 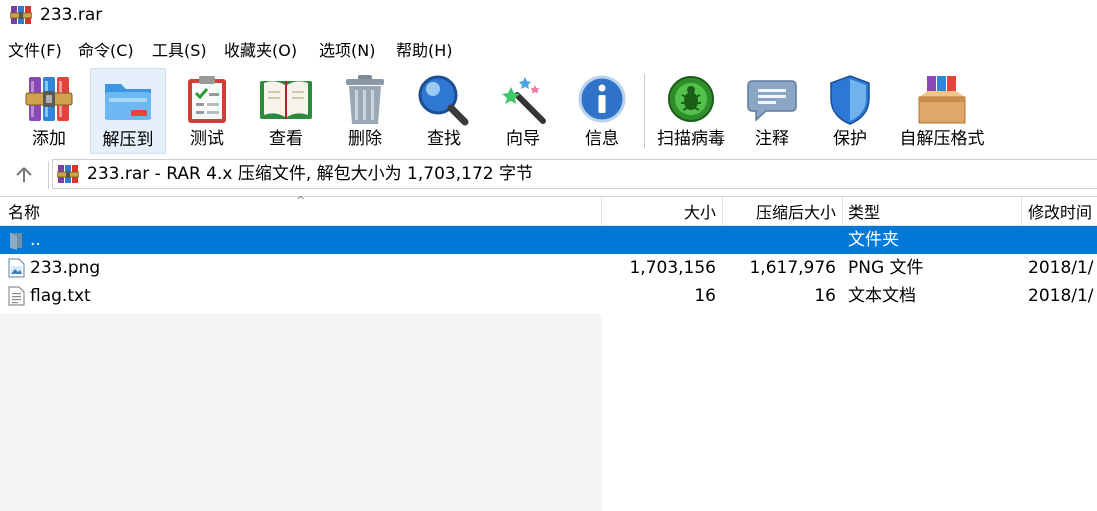 I want to click on sort-indicator: ^, so click(x=301, y=200).